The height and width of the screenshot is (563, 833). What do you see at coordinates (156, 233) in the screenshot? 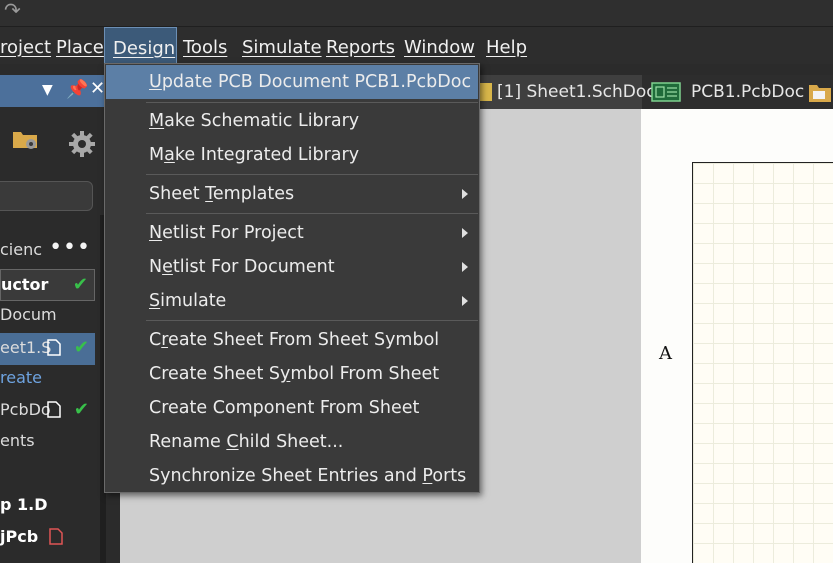
I see `accelerator-key: N` at bounding box center [156, 233].